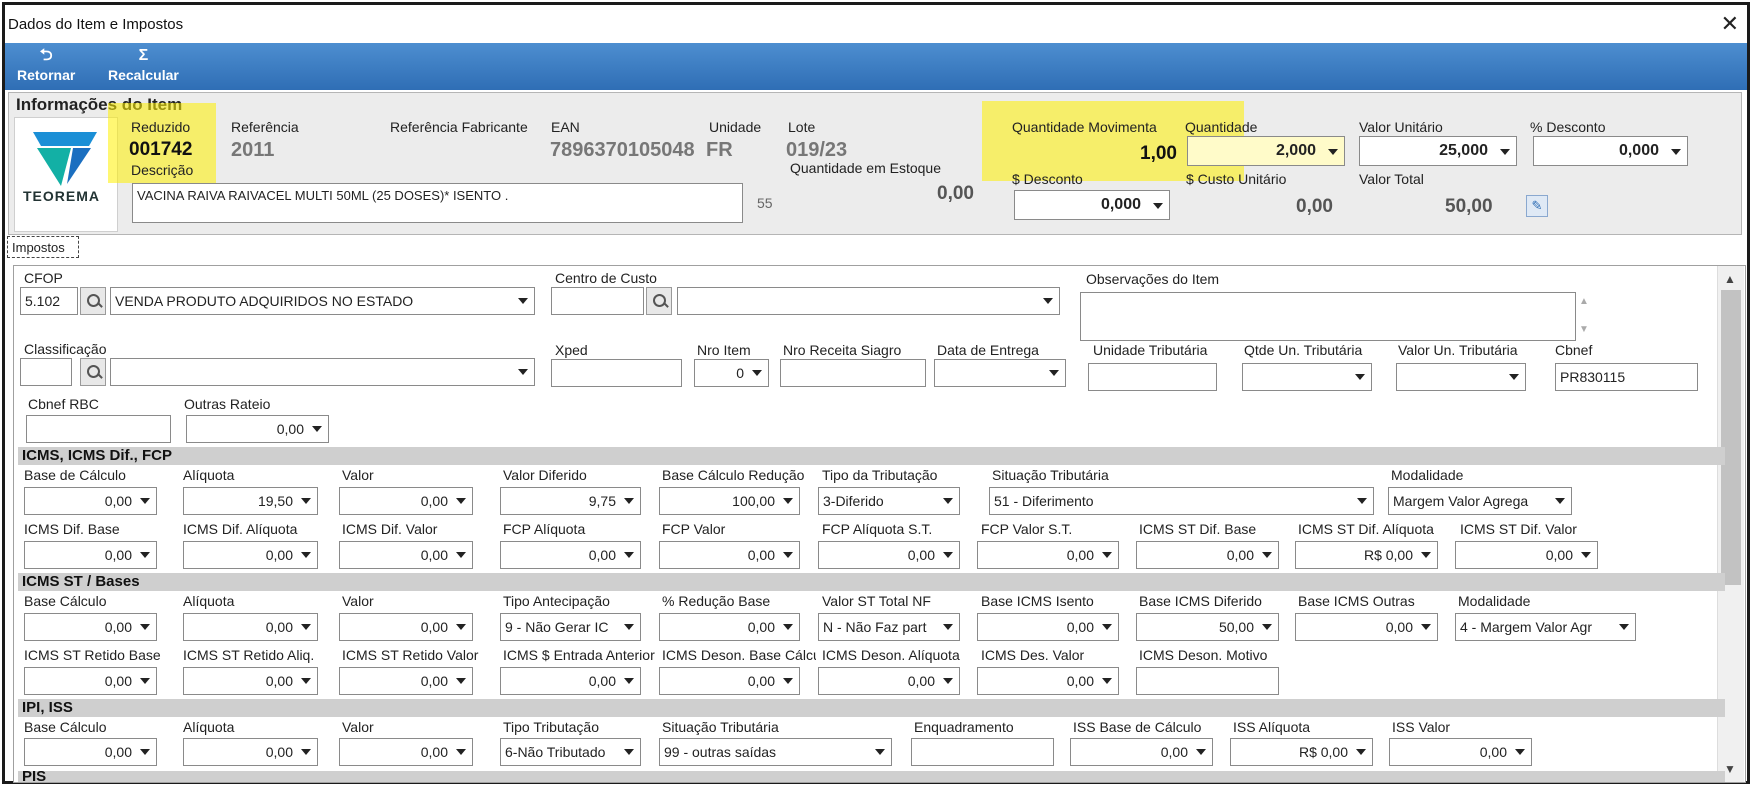 The width and height of the screenshot is (1752, 786). What do you see at coordinates (545, 475) in the screenshot?
I see `icms-diferido-label: Valor Diferido` at bounding box center [545, 475].